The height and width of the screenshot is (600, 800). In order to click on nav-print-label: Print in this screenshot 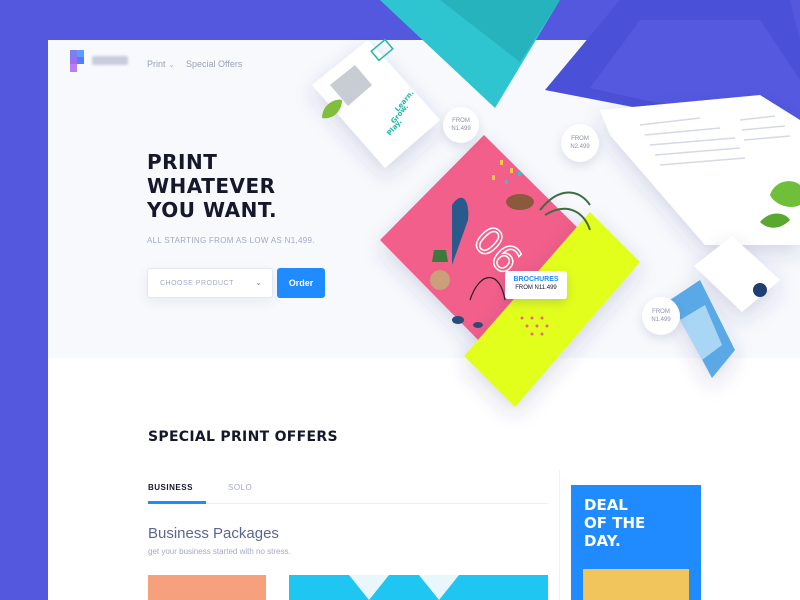, I will do `click(156, 64)`.